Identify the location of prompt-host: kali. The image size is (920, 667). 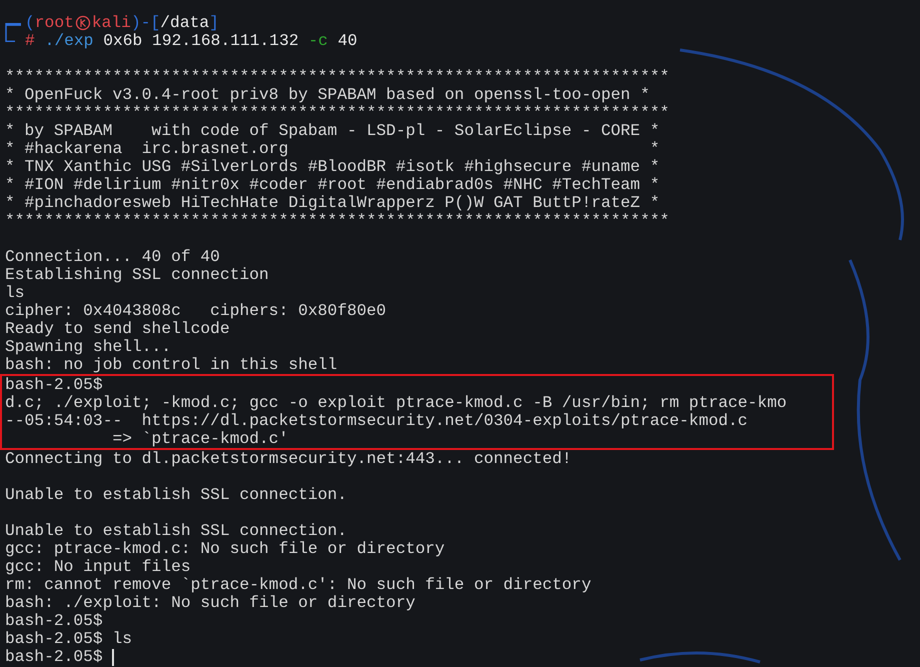
(111, 23).